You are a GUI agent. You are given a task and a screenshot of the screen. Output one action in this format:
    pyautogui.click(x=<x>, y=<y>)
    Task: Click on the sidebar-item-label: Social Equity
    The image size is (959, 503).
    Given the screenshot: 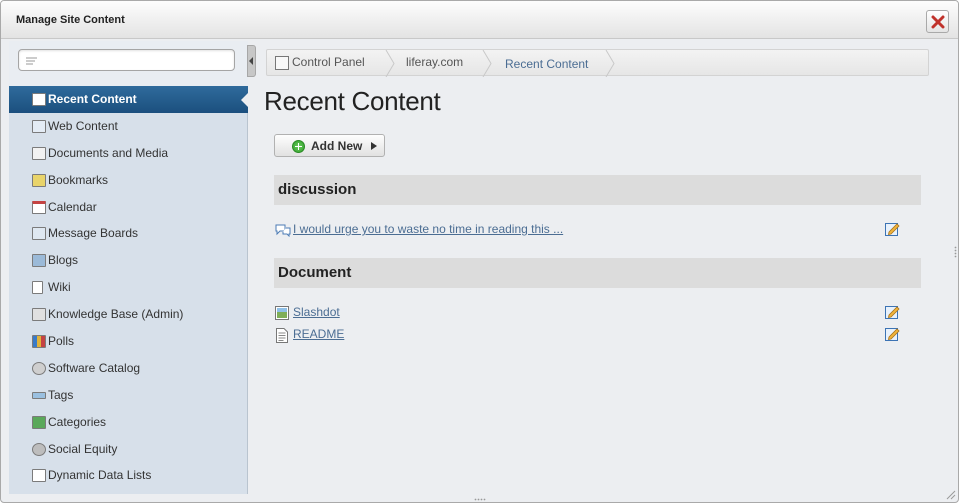 What is the action you would take?
    pyautogui.click(x=83, y=448)
    